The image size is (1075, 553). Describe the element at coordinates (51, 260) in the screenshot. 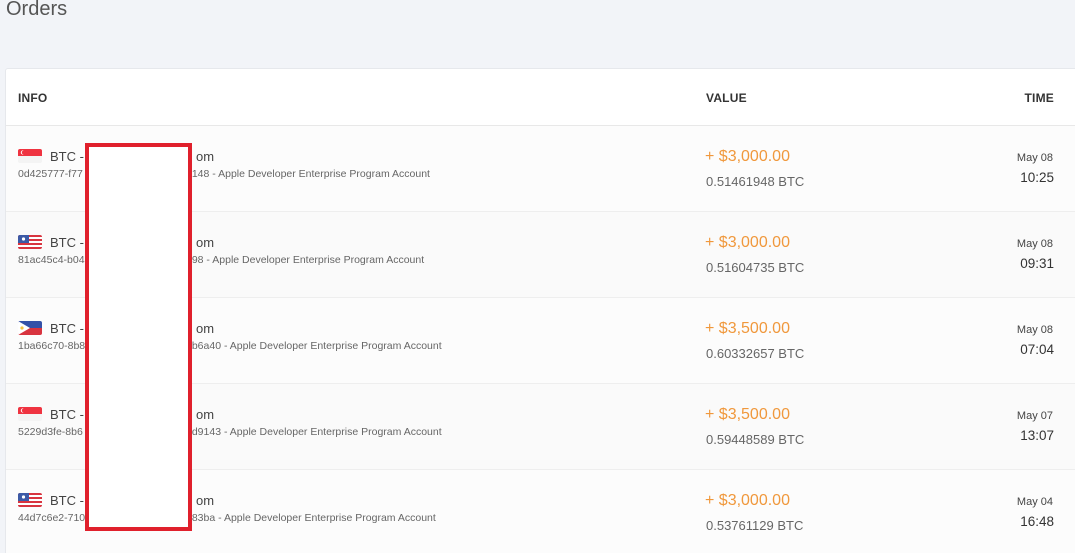

I see `order-id-prefix: 81ac45c4-b04` at that location.